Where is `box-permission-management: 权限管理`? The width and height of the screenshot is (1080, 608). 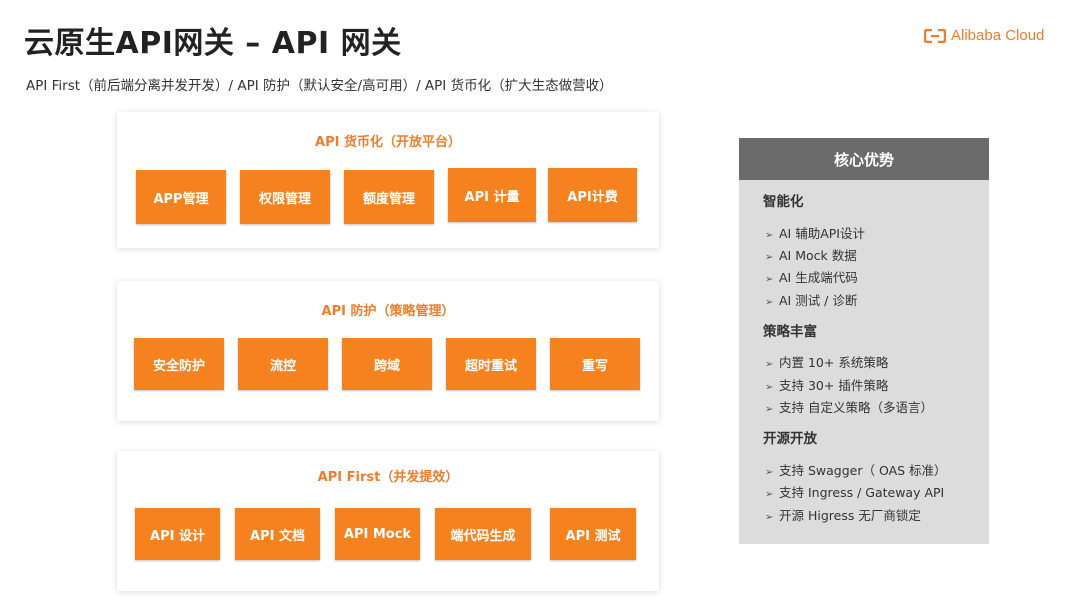
box-permission-management: 权限管理 is located at coordinates (285, 197).